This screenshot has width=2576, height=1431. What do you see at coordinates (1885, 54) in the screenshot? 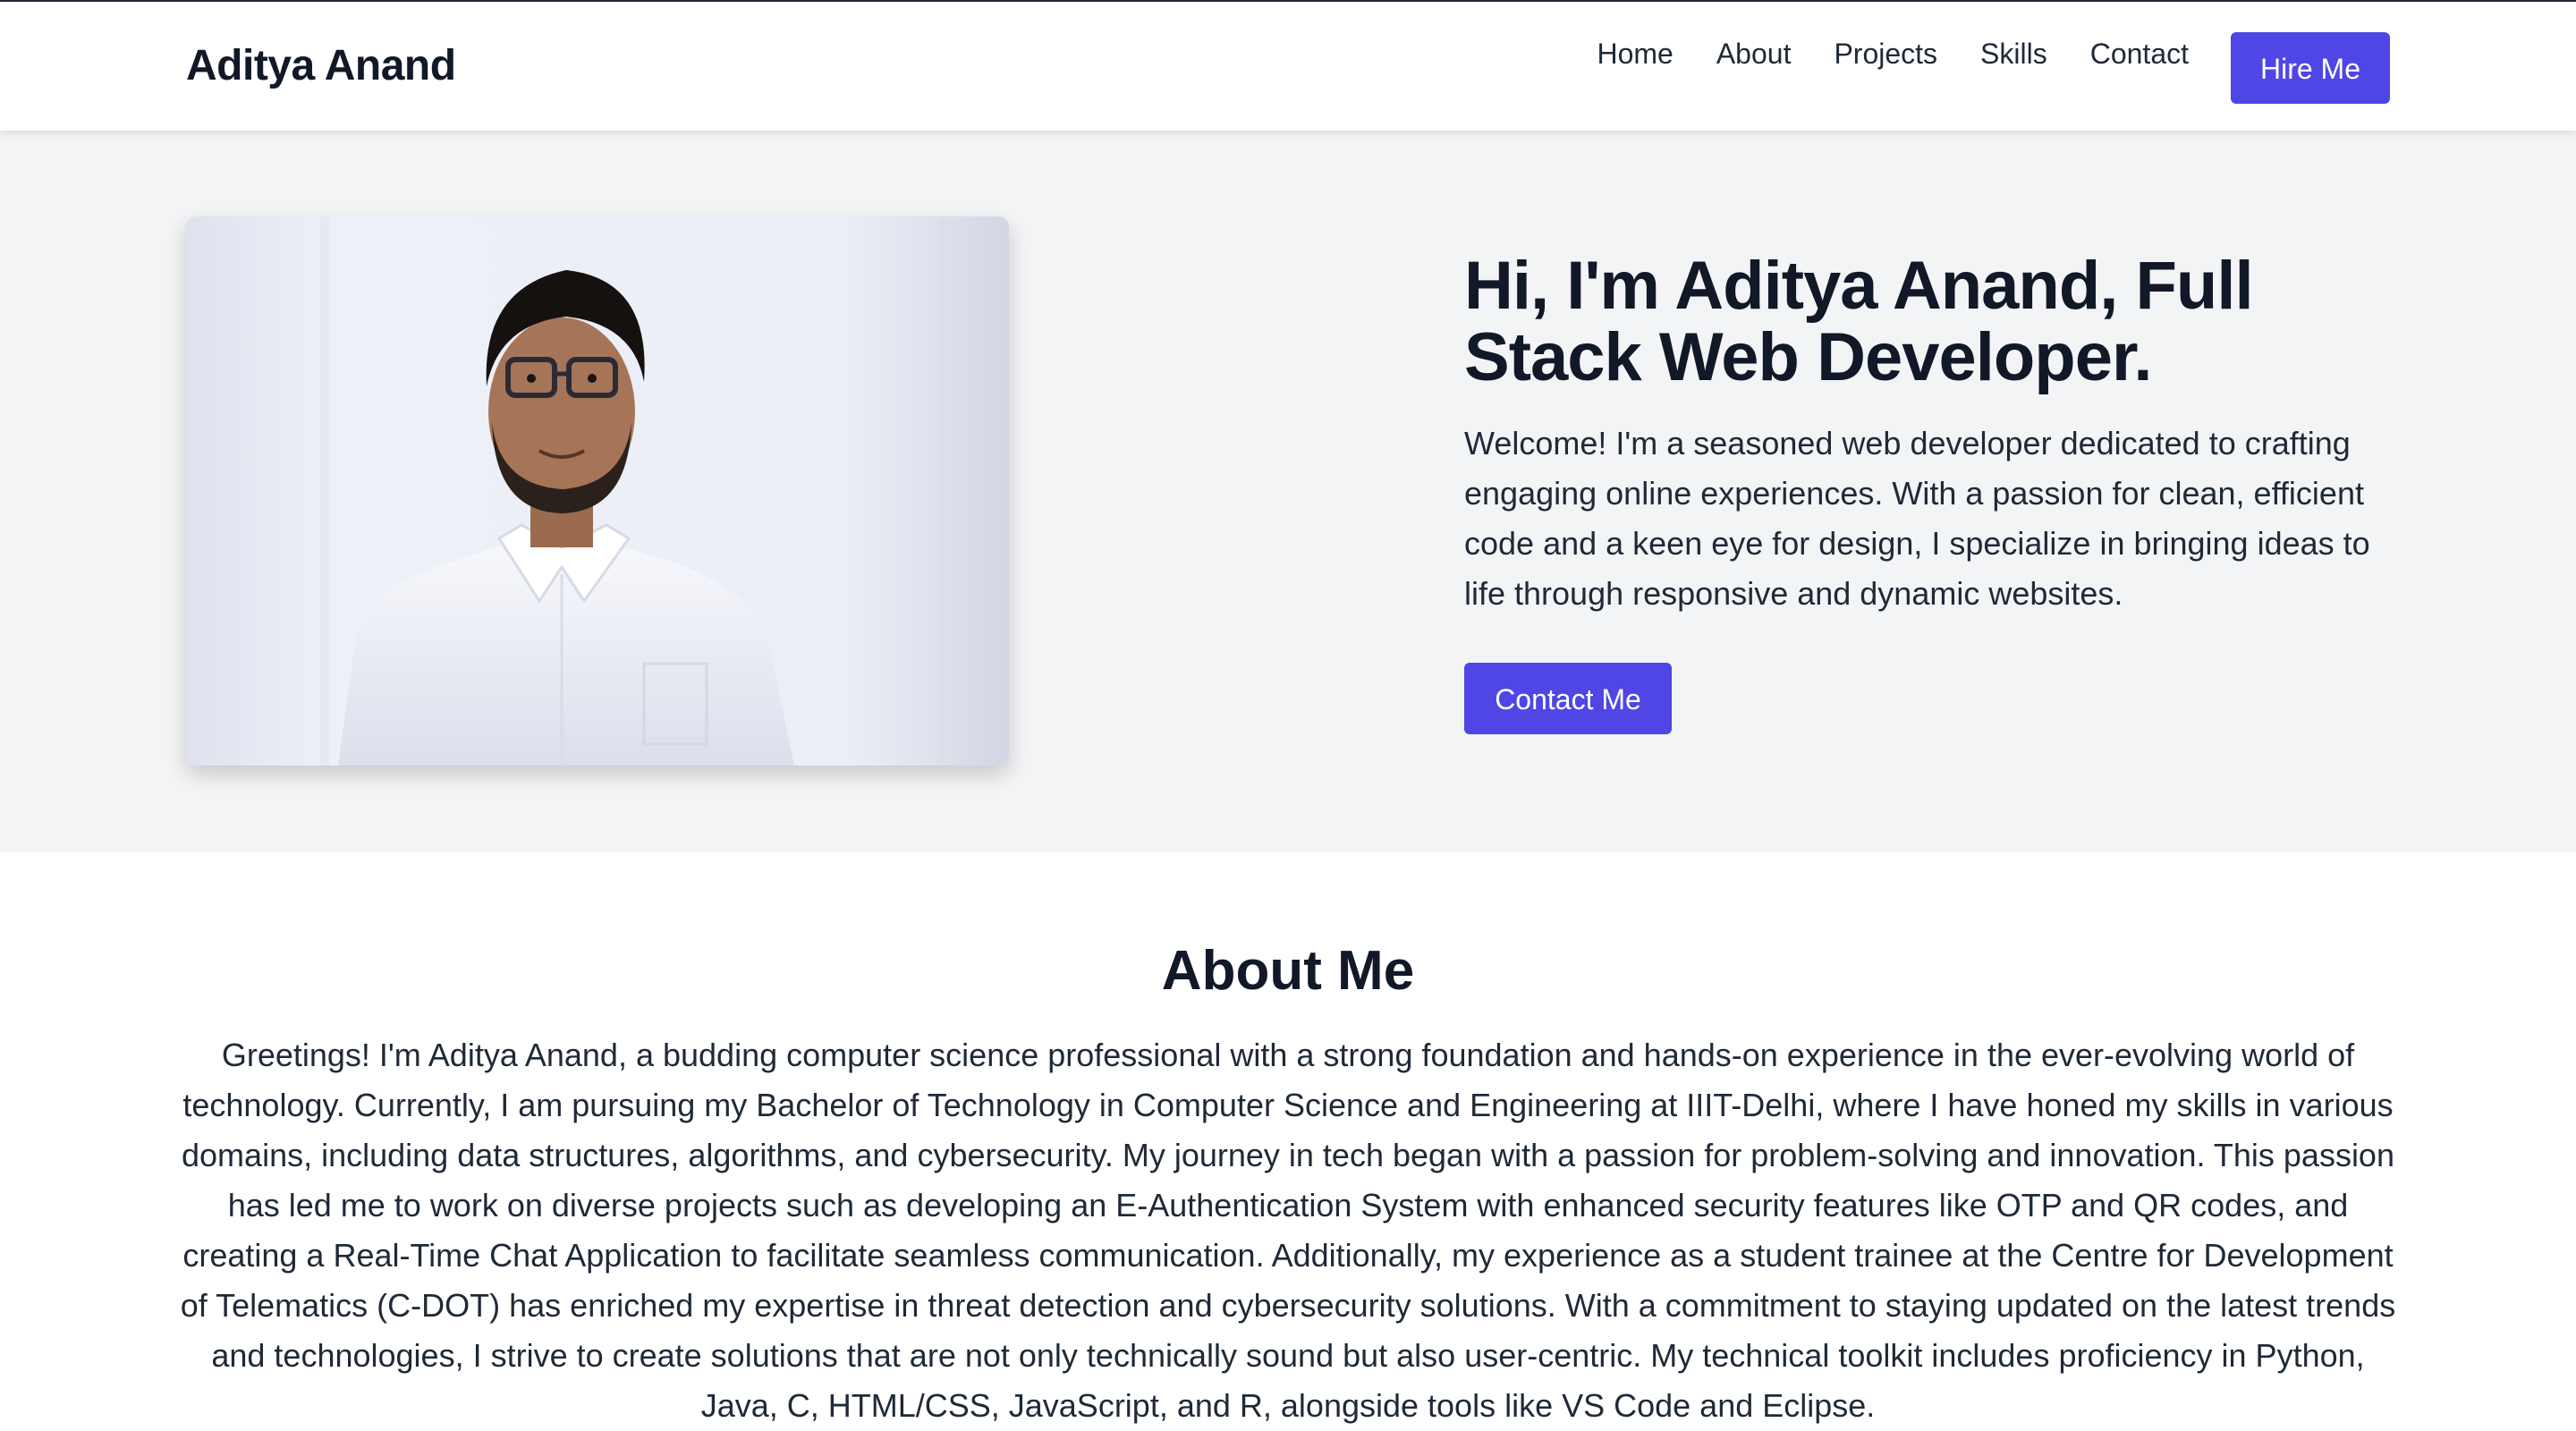
I see `nav-link-projects: Projects` at bounding box center [1885, 54].